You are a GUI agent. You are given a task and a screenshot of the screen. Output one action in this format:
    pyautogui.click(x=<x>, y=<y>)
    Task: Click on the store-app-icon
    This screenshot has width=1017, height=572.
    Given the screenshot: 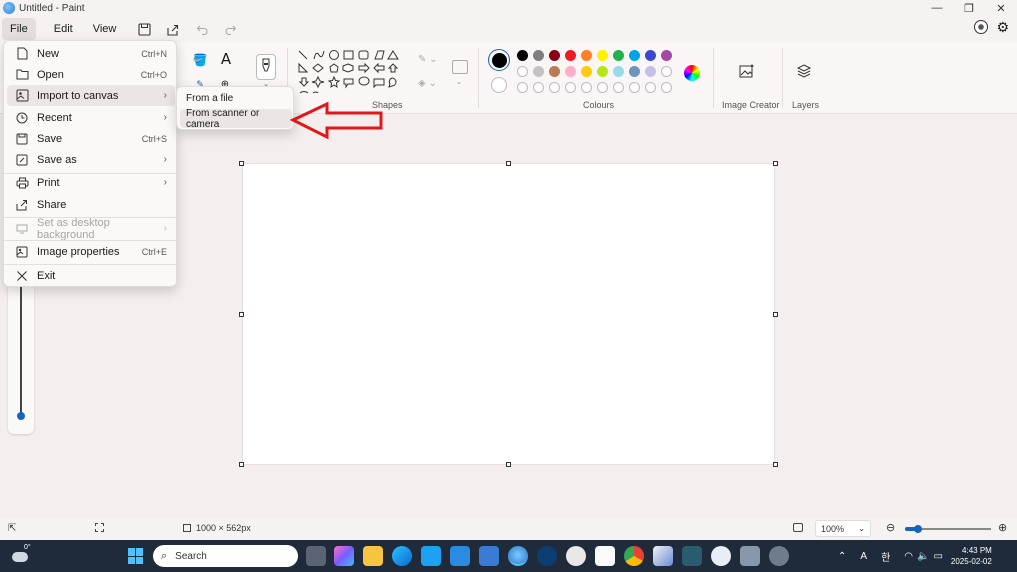 What is the action you would take?
    pyautogui.click(x=663, y=556)
    